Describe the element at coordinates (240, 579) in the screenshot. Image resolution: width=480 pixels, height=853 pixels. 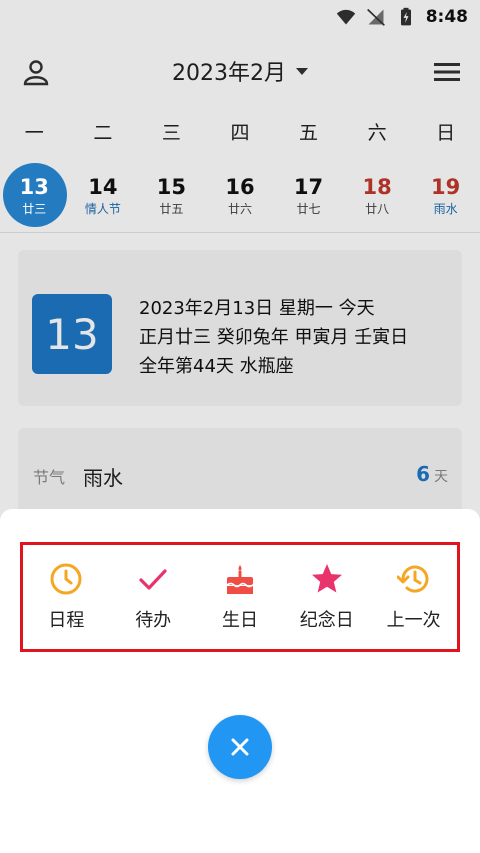
I see `cake-icon` at that location.